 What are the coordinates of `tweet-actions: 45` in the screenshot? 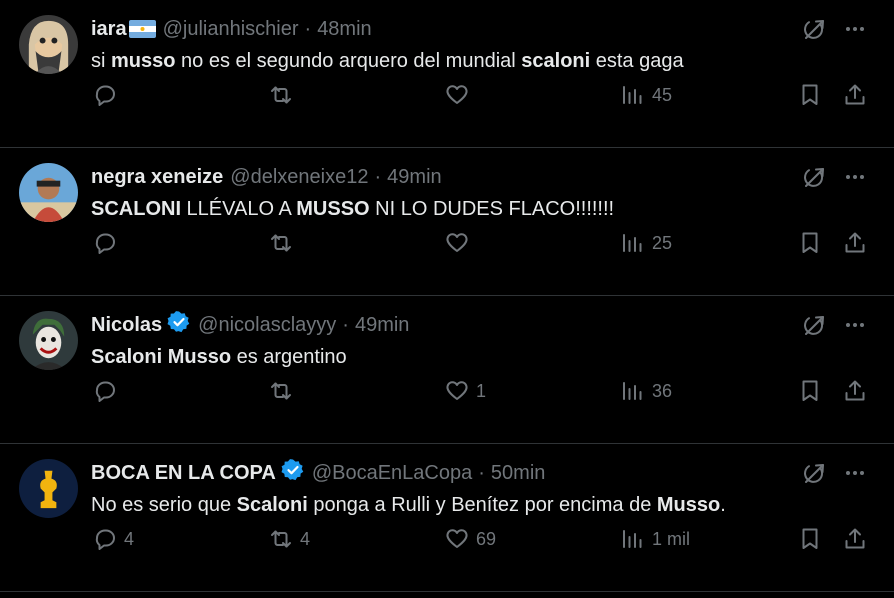 It's located at (447, 97).